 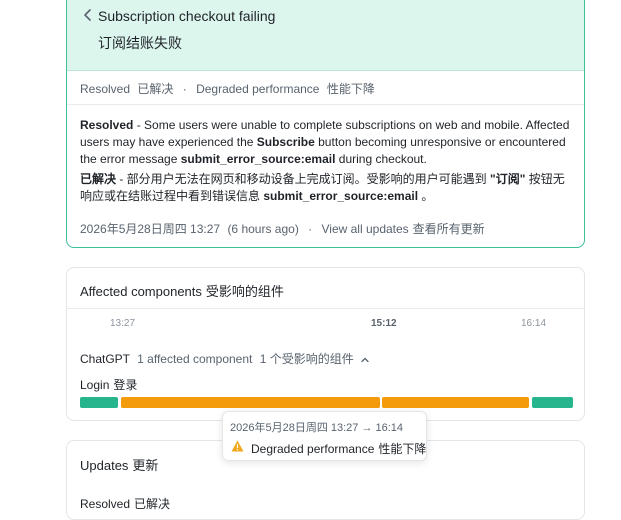 What do you see at coordinates (107, 125) in the screenshot?
I see `update-label-en: Resolved` at bounding box center [107, 125].